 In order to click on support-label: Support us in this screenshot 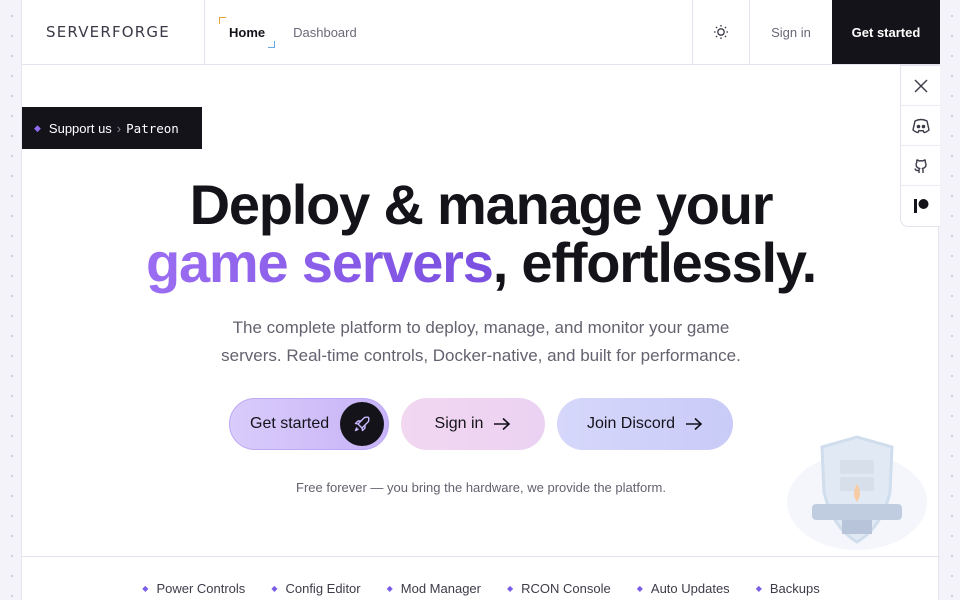, I will do `click(80, 128)`.